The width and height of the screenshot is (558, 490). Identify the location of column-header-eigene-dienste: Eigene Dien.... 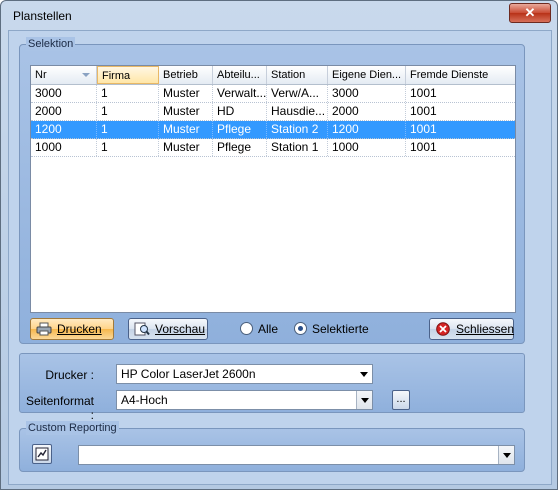
(367, 75).